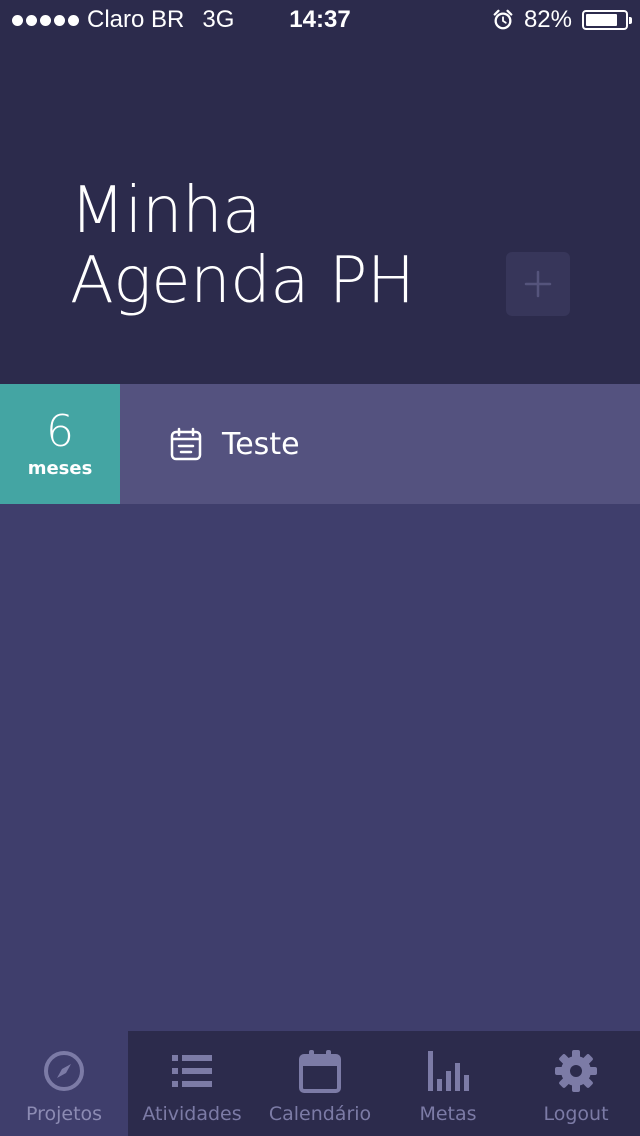 The width and height of the screenshot is (640, 1136). Describe the element at coordinates (380, 444) in the screenshot. I see `project-body: Teste` at that location.